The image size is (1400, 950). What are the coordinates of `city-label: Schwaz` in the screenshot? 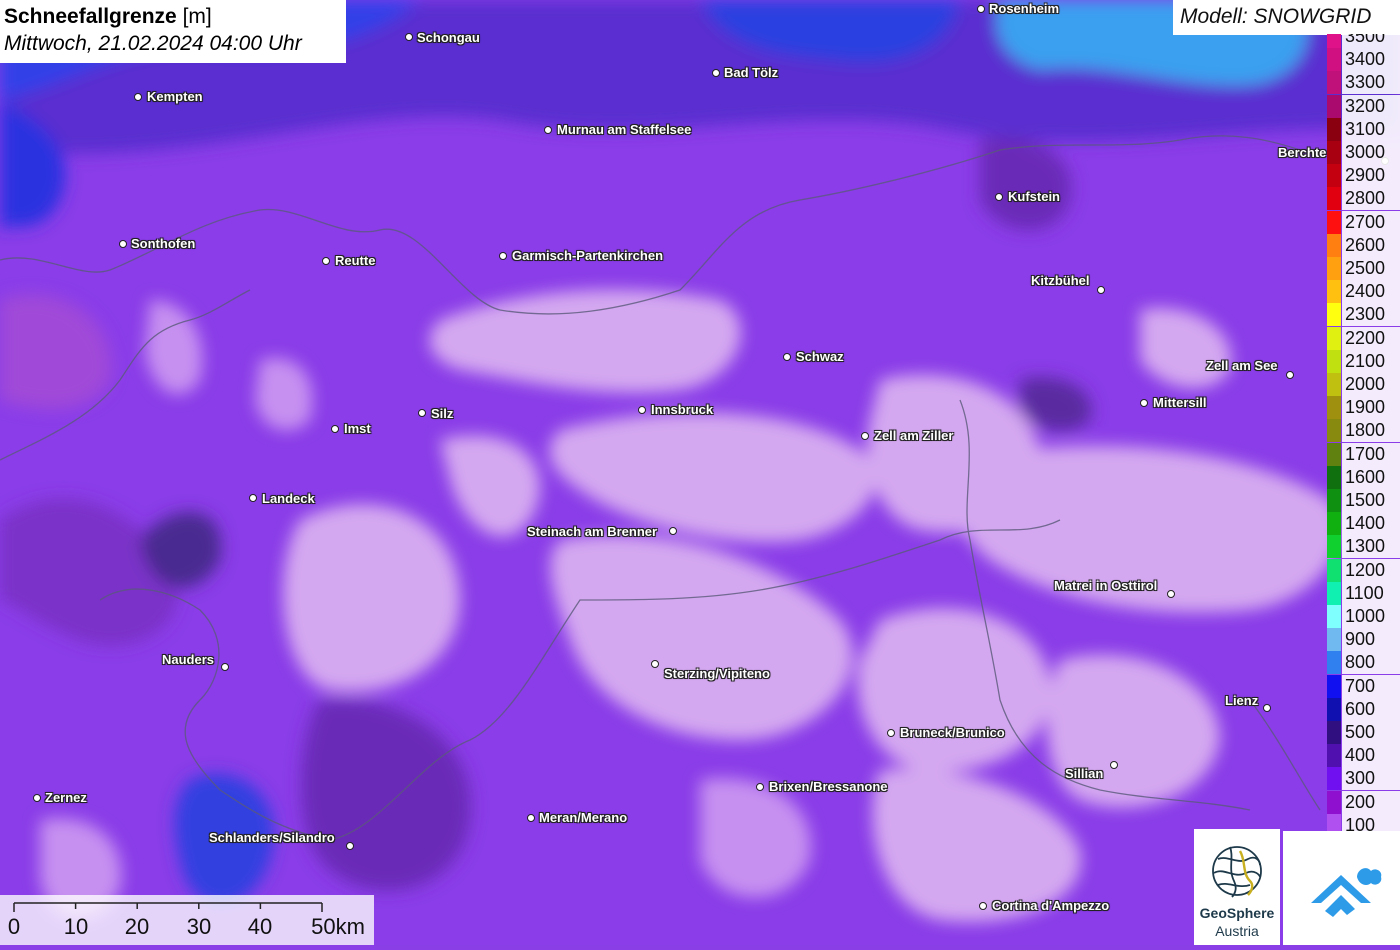 It's located at (820, 356).